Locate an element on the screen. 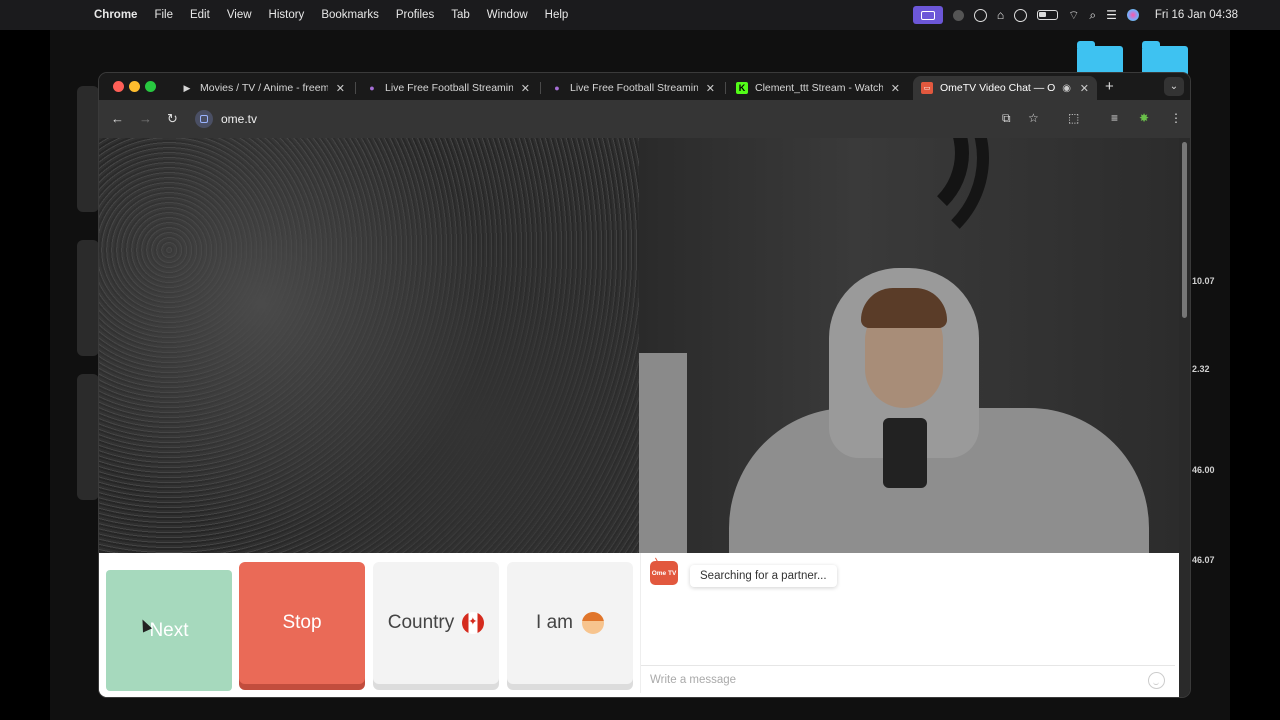  tab-title: OmeTV Video Chat — Or is located at coordinates (998, 88).